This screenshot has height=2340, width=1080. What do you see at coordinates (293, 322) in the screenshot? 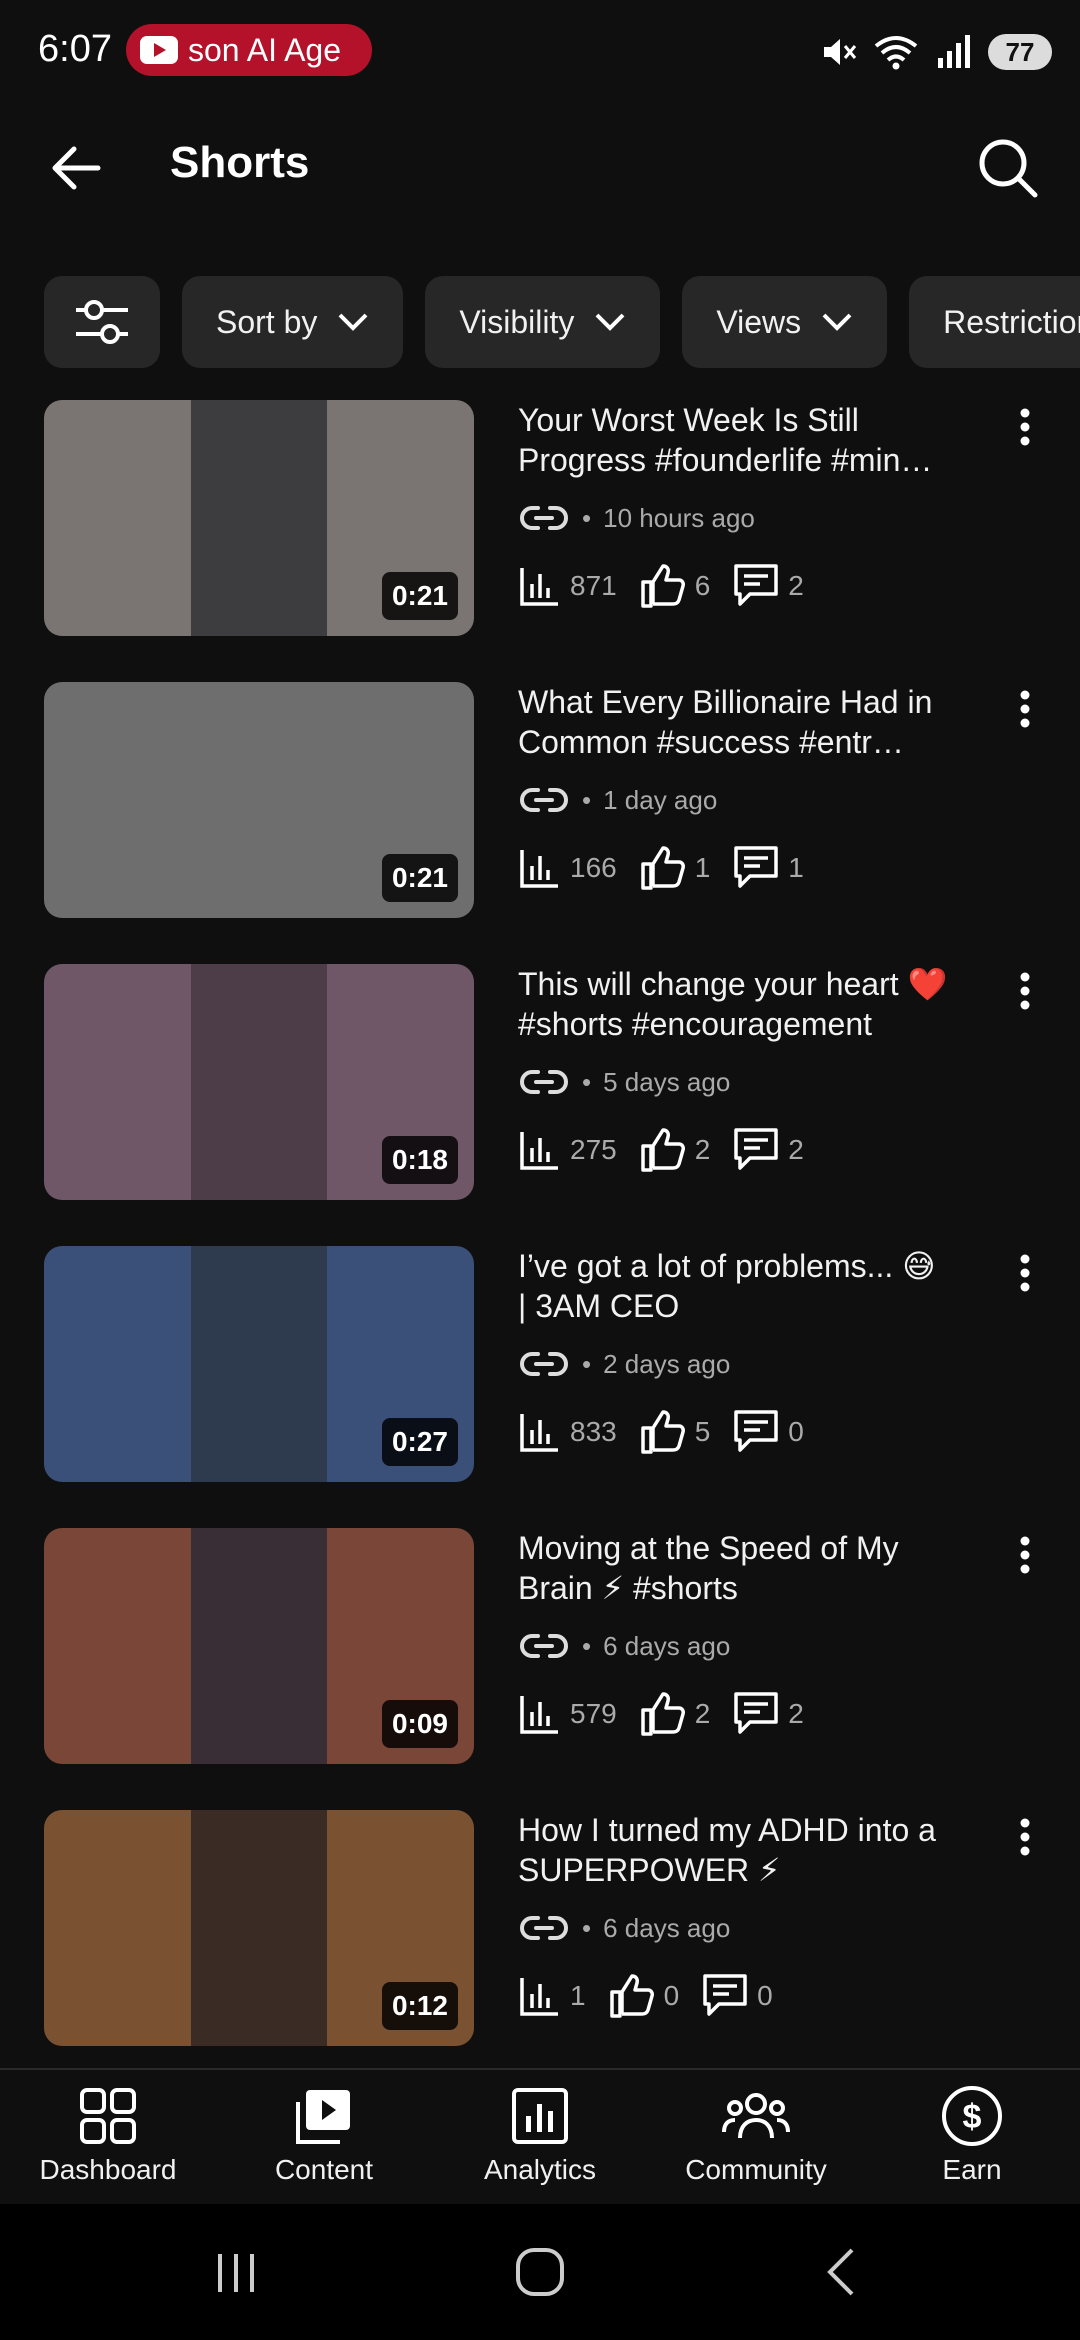
I see `chip-sort-by: Sort by` at bounding box center [293, 322].